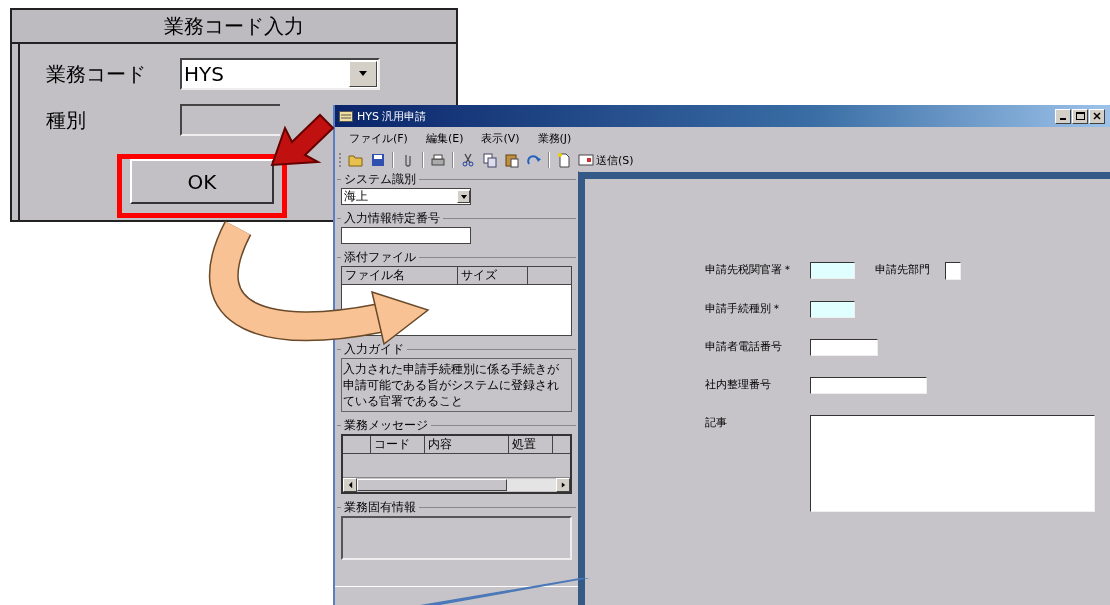 The height and width of the screenshot is (605, 1110). I want to click on field-label: 業務コード, so click(96, 74).